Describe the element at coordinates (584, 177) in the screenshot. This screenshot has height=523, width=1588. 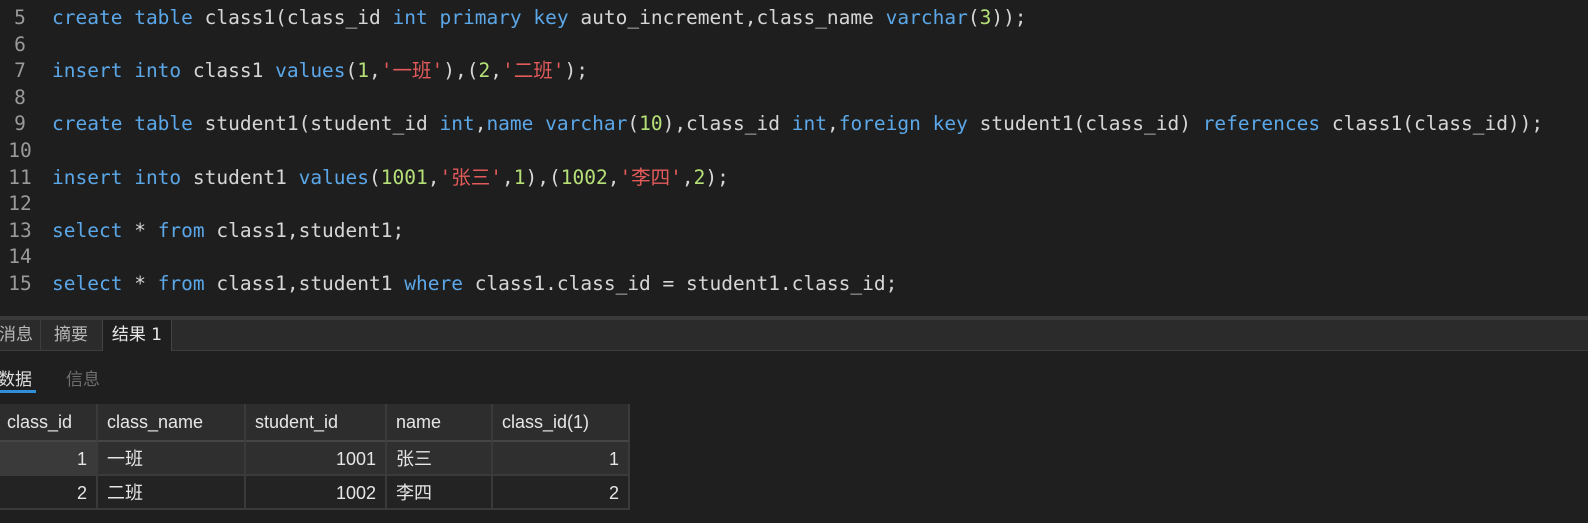
I see `code-token: 1002` at that location.